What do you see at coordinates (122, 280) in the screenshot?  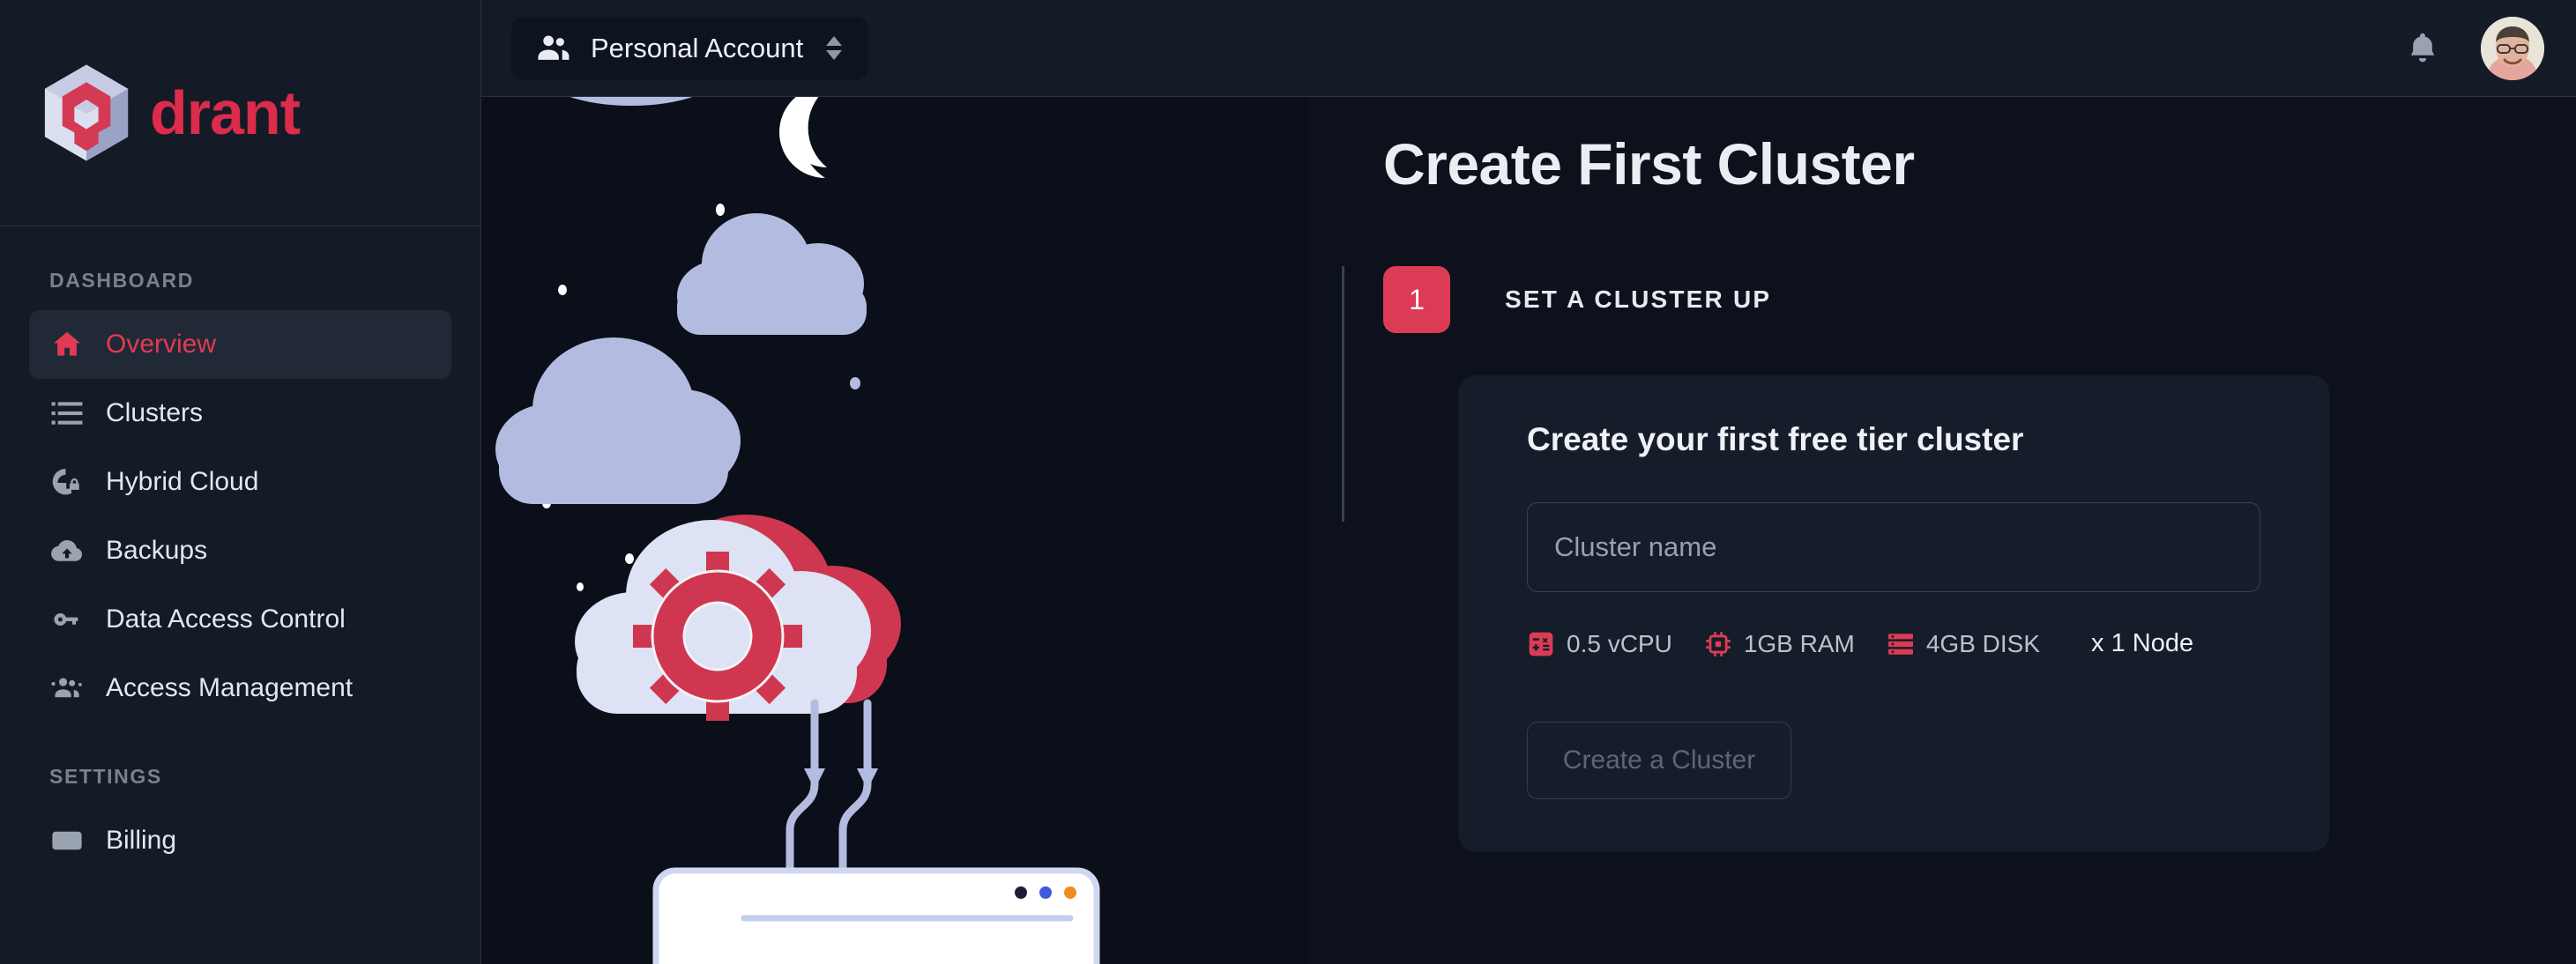 I see `sidebar-section-dashboard-label: DASHBOARD` at bounding box center [122, 280].